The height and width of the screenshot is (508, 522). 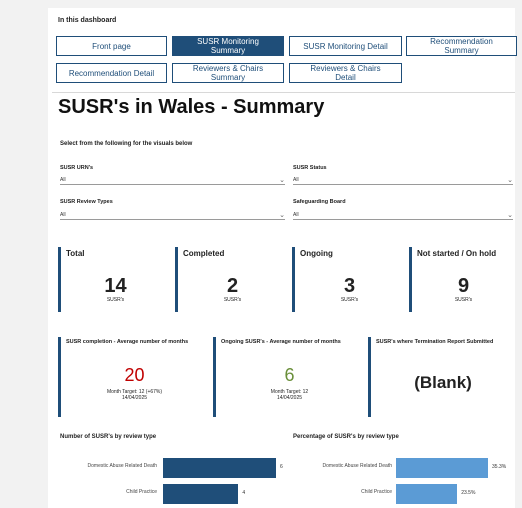 I want to click on bar-value-label: 6, so click(x=281, y=467).